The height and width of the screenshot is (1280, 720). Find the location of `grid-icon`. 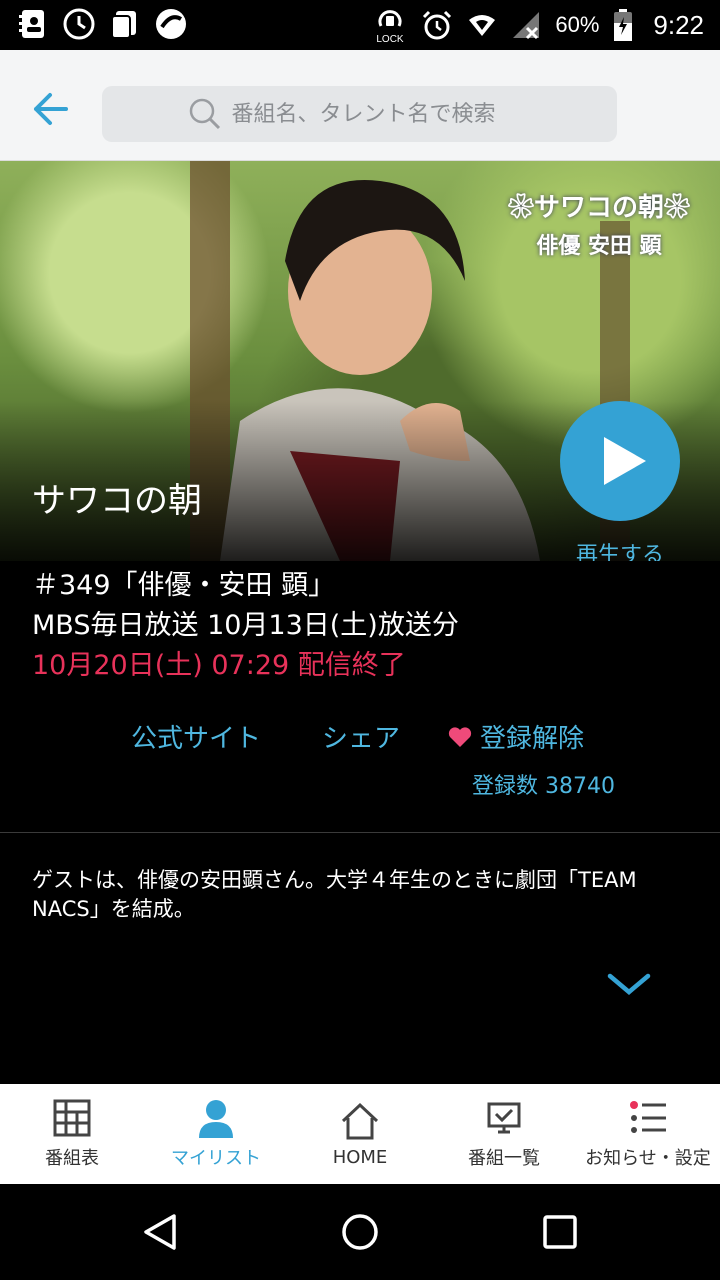

grid-icon is located at coordinates (72, 1118).